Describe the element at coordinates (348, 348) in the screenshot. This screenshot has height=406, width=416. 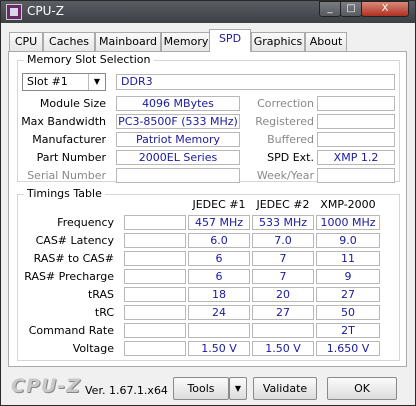
I see `timing-cell: 1.650 V` at that location.